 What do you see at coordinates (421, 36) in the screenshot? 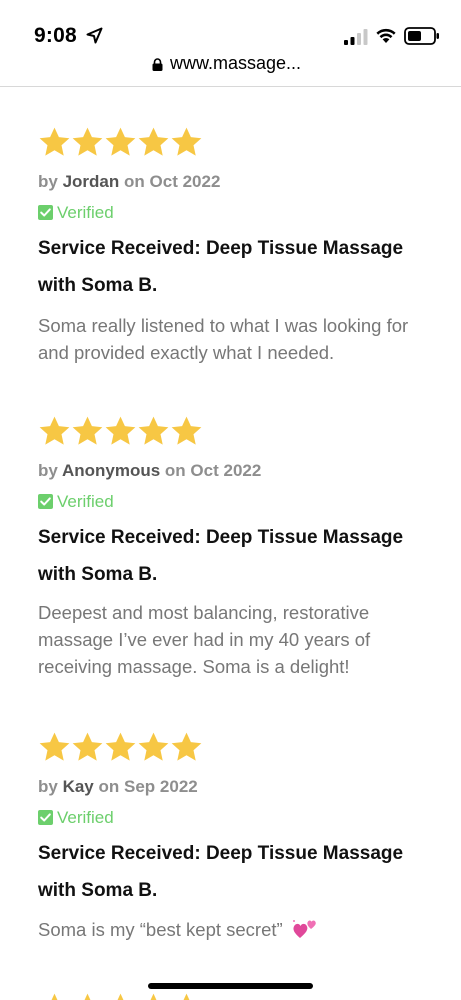
I see `battery-icon` at bounding box center [421, 36].